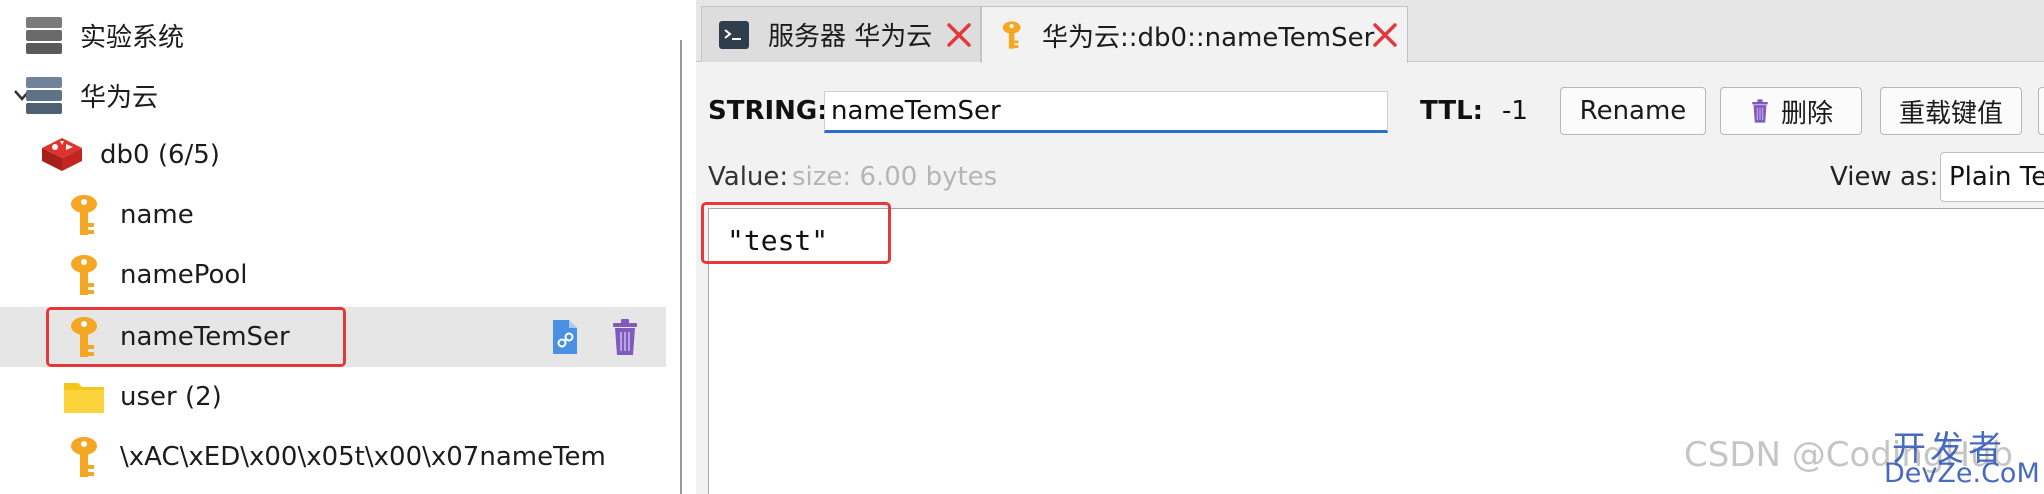 The width and height of the screenshot is (2044, 494). What do you see at coordinates (333, 337) in the screenshot?
I see `tree-item-key-nametemser: nameTemSer` at bounding box center [333, 337].